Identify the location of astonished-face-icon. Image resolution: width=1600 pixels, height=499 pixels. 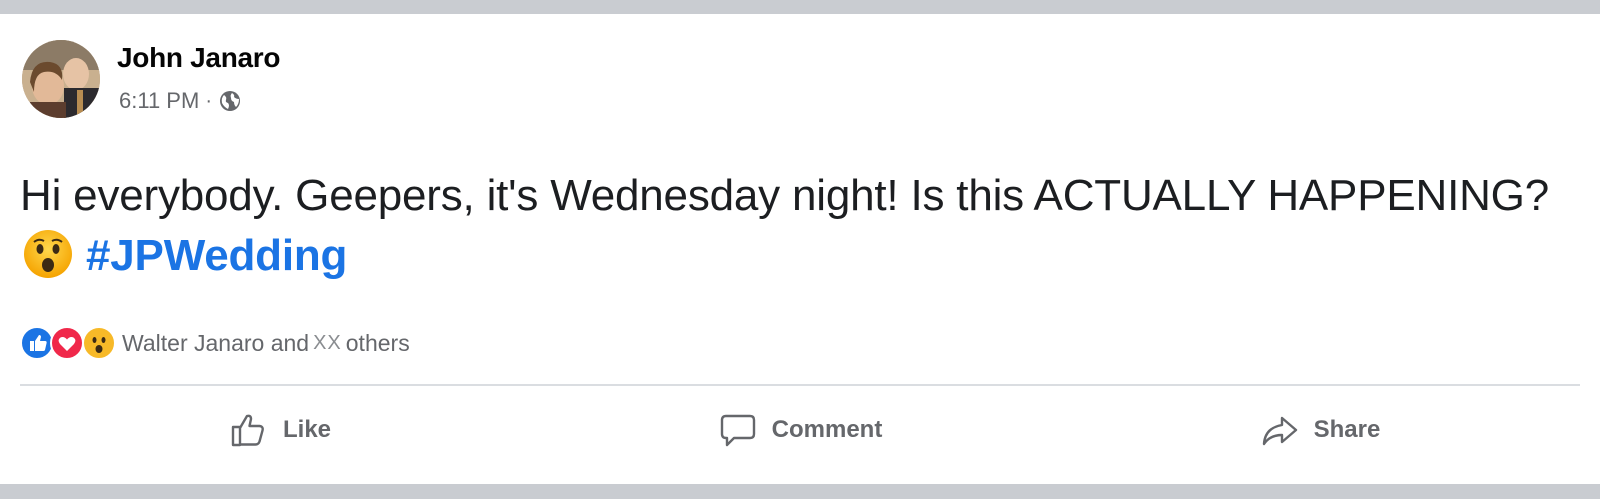
(48, 254).